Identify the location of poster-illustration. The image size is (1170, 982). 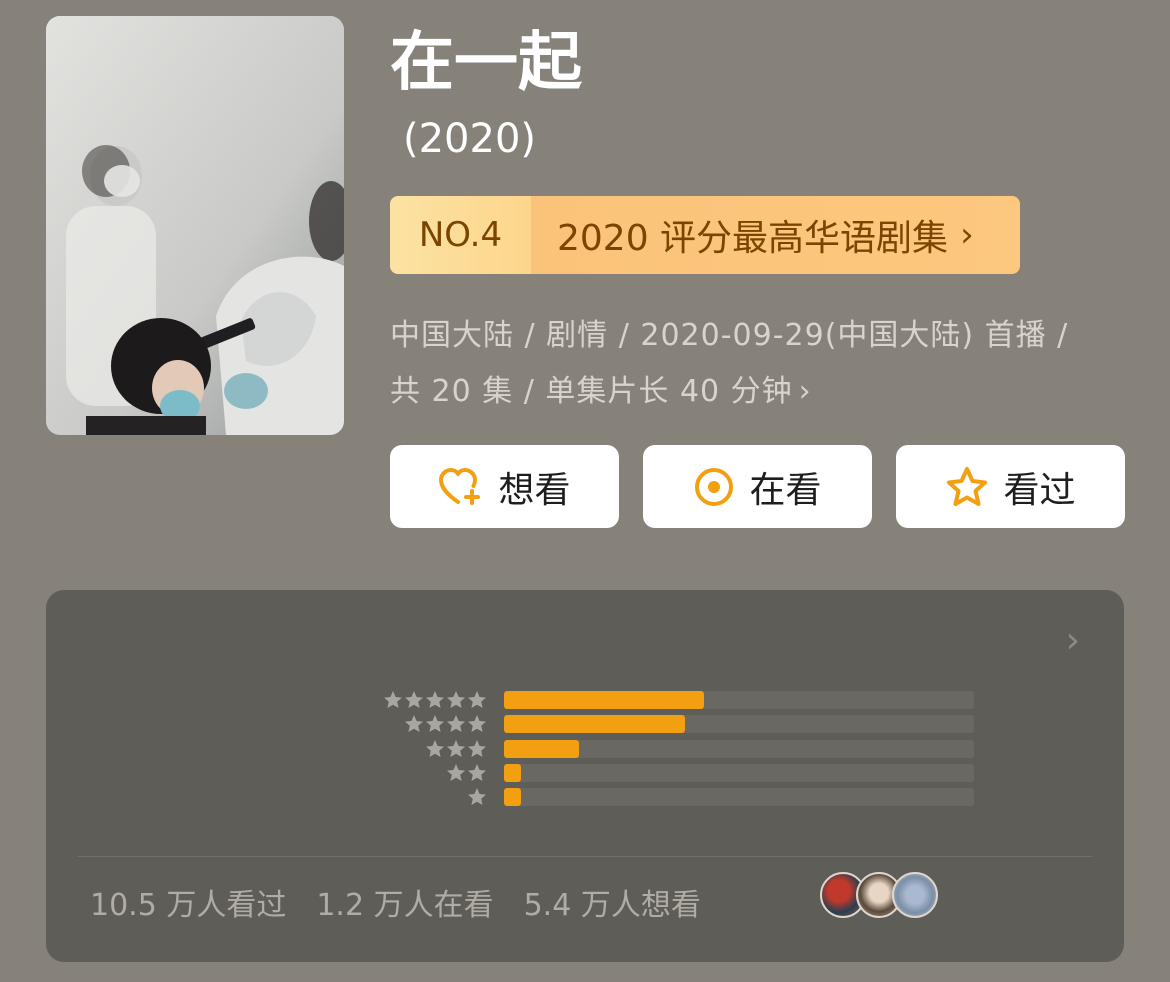
(195, 225).